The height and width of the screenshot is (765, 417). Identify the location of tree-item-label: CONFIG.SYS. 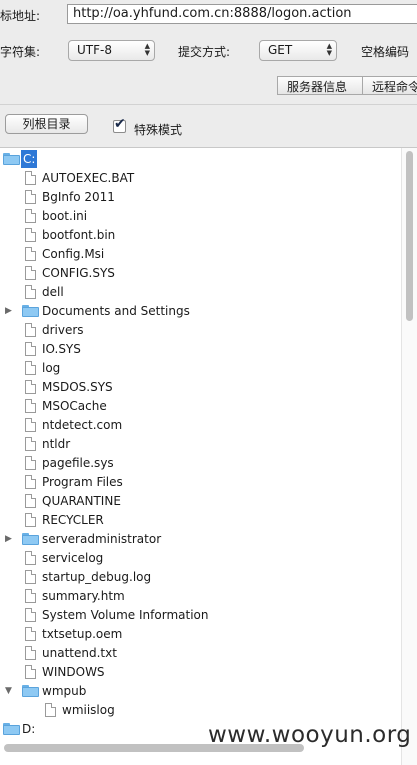
(78, 273).